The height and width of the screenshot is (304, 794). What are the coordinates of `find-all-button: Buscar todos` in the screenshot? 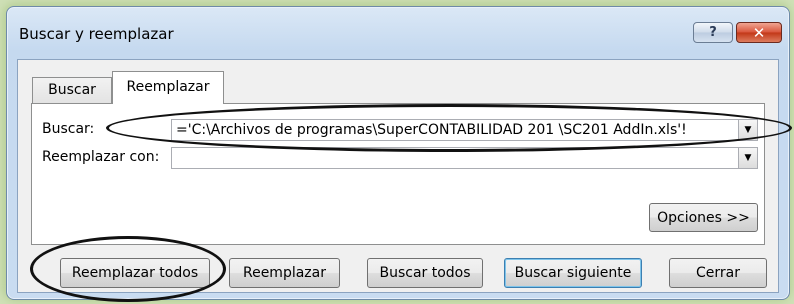 It's located at (425, 273).